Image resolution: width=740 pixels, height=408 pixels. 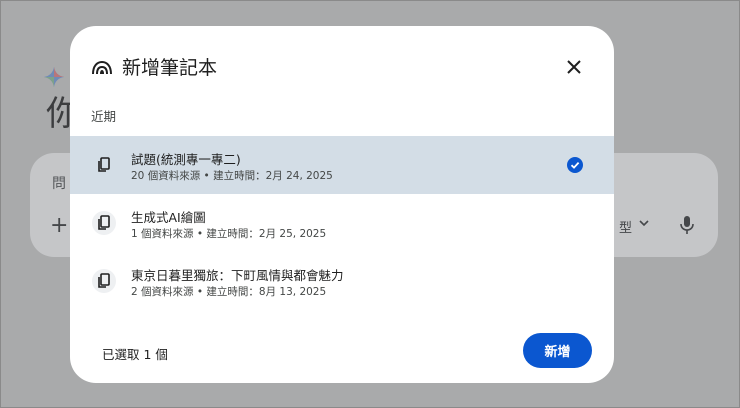 I want to click on notebook-item: 試題(統測專一專二) 20 個資料來源 • 建立時間：2月 24, 2025, so click(x=342, y=165).